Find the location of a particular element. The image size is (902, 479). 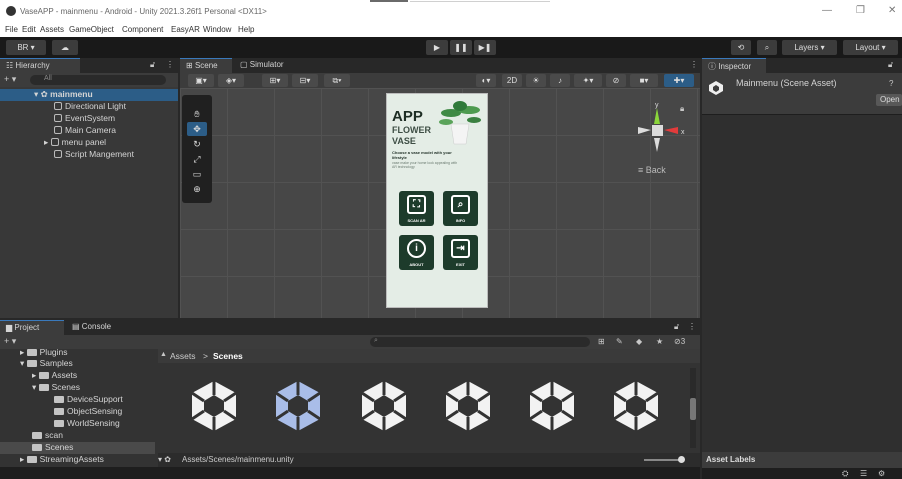

asset-scrollbar-thumb is located at coordinates (693, 409).